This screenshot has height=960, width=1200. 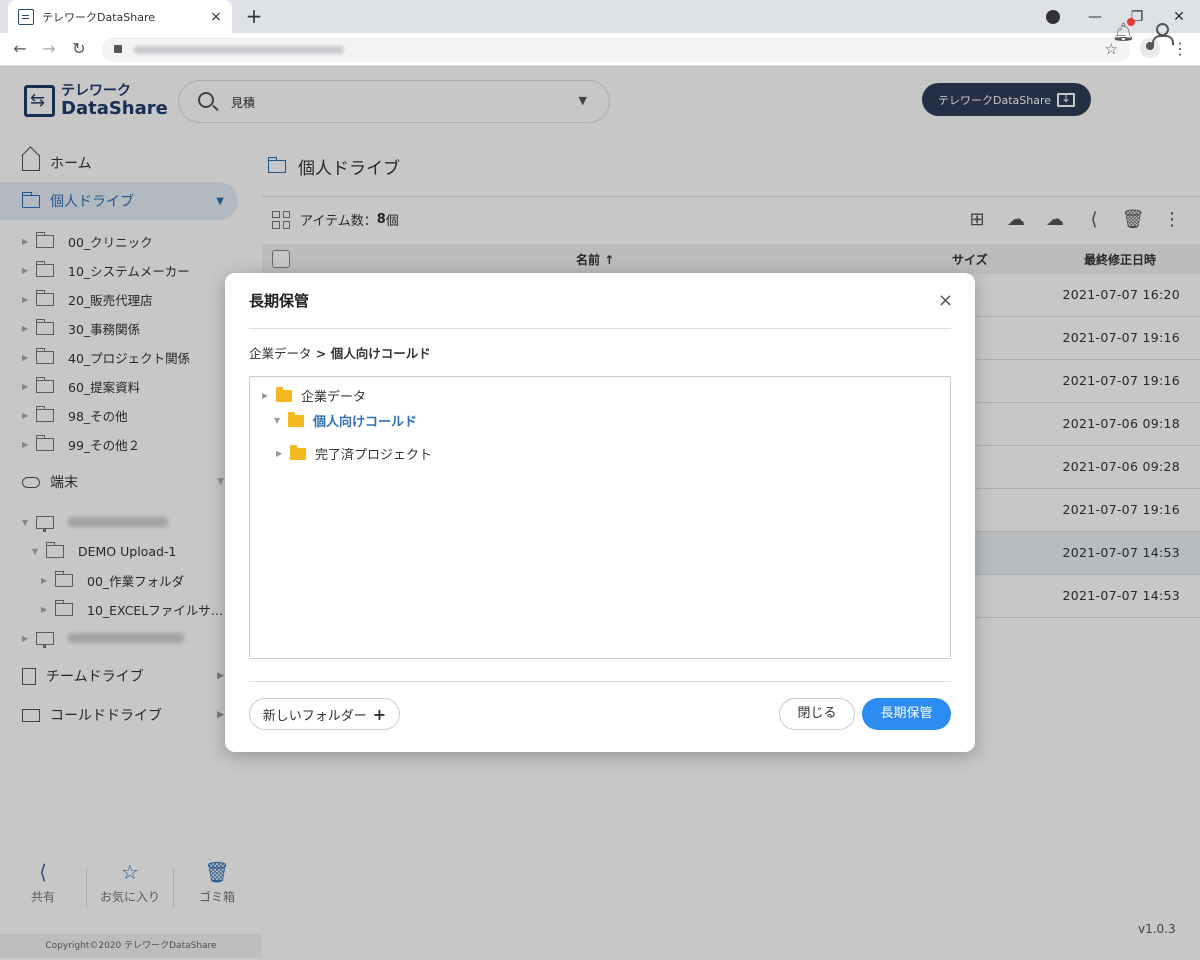 I want to click on breadcrumb: 企業データ > 個人向けコールド, so click(x=340, y=352).